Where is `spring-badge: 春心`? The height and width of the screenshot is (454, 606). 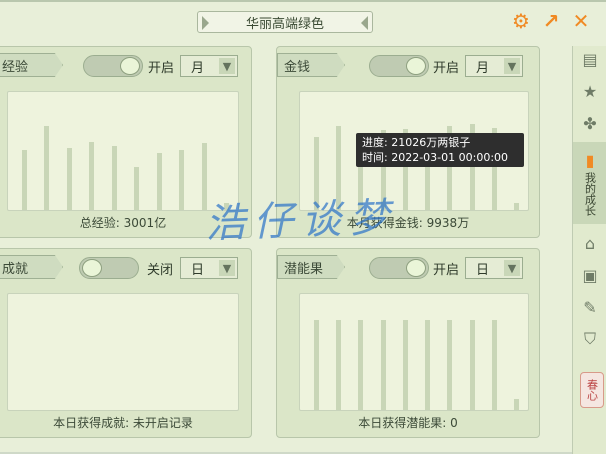
spring-badge: 春心 is located at coordinates (592, 390).